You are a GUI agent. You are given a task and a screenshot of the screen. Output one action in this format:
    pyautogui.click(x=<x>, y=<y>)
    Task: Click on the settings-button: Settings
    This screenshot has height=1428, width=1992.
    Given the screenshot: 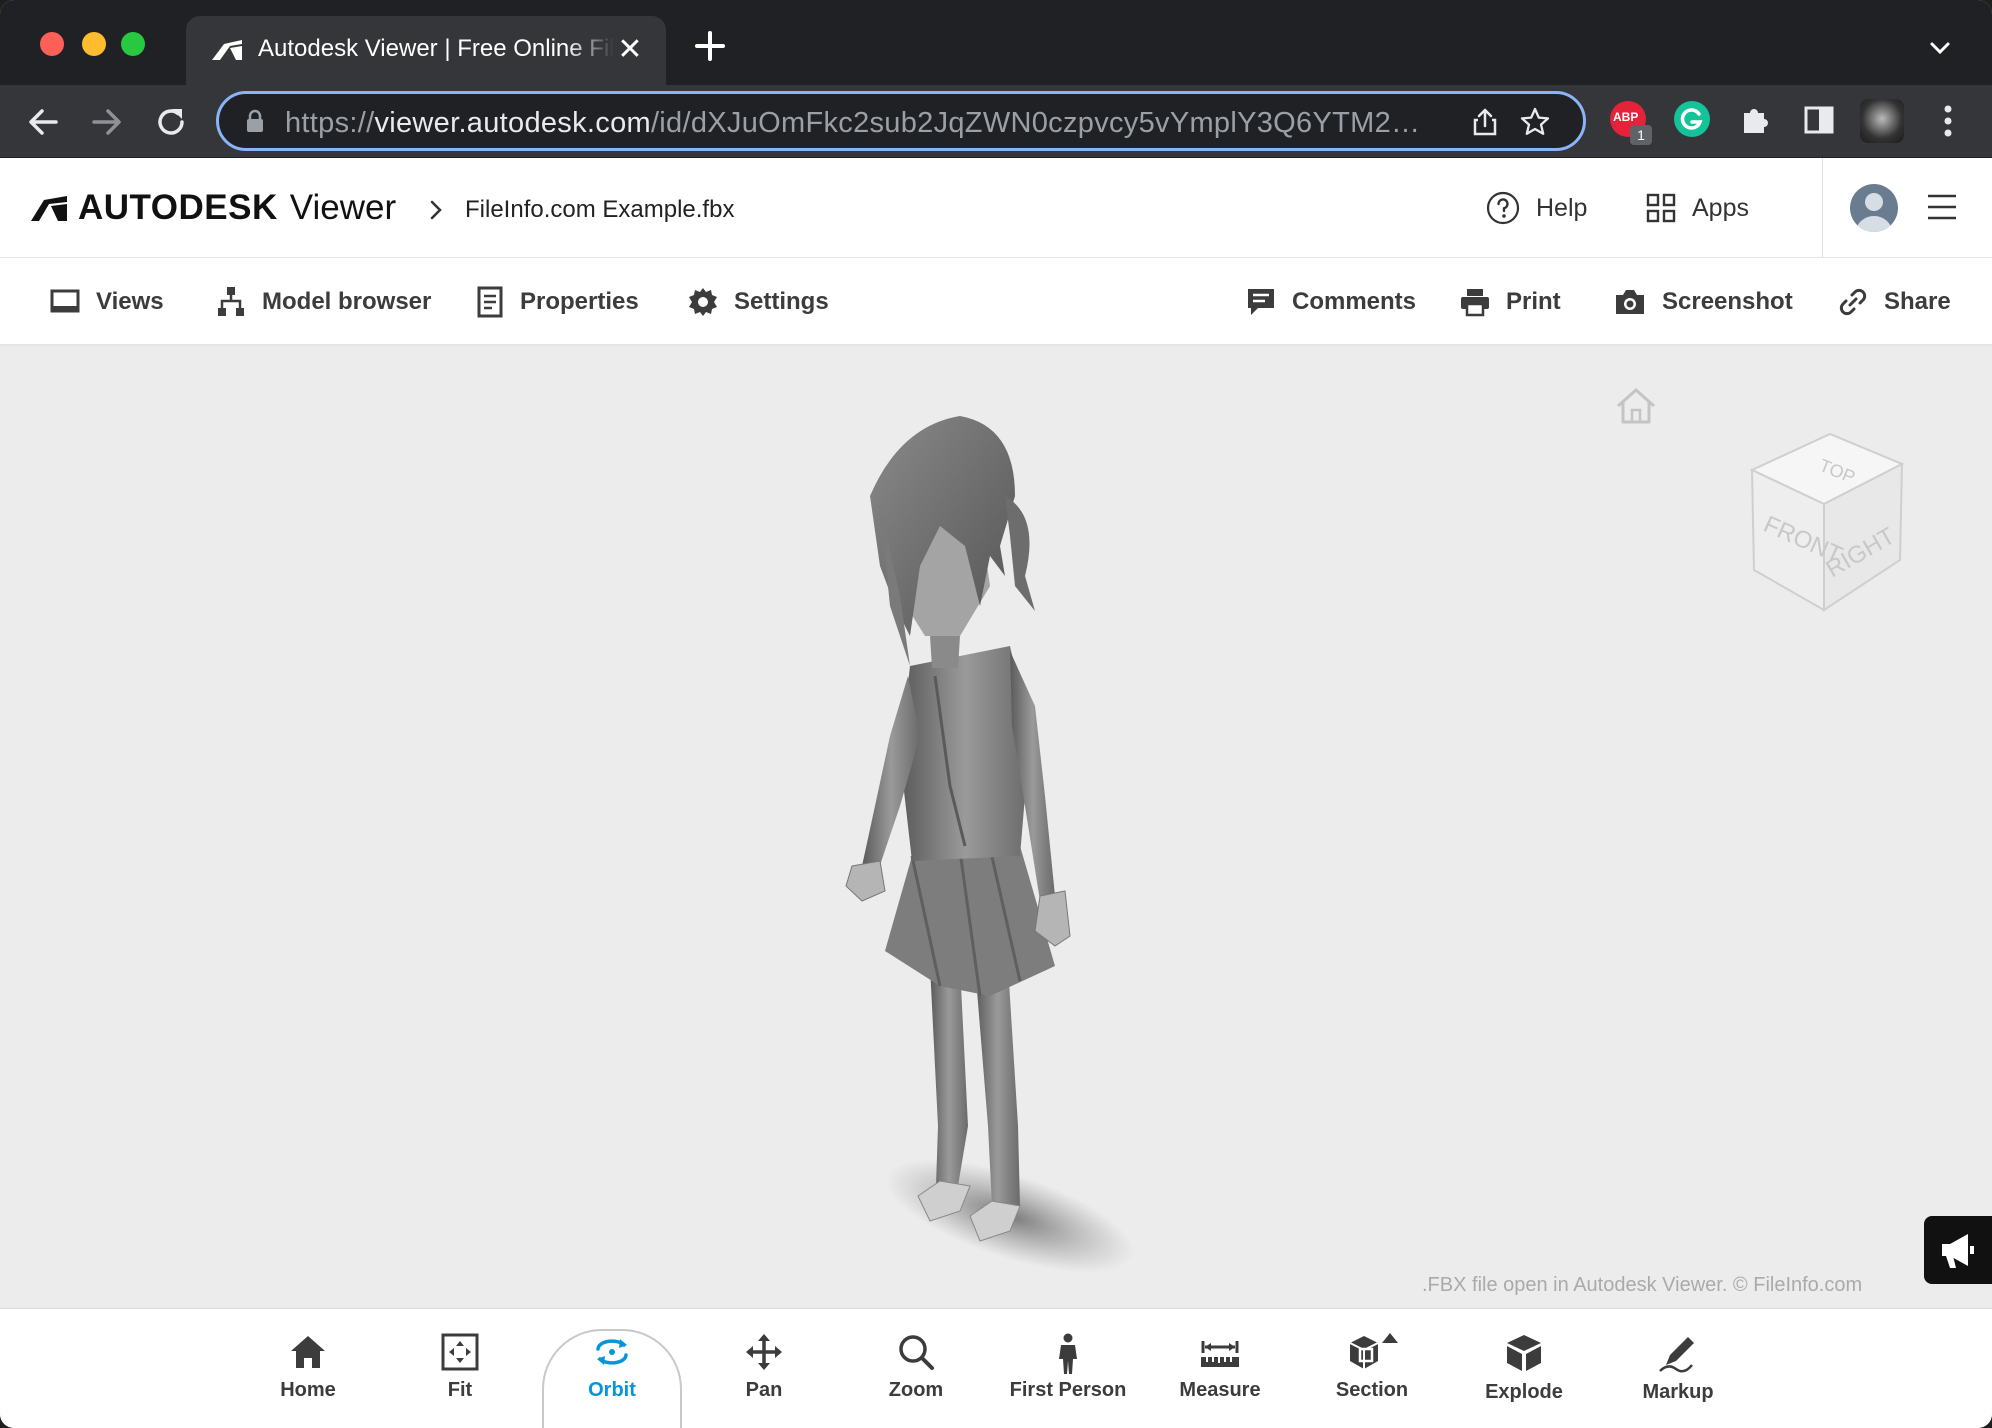 What is the action you would take?
    pyautogui.click(x=758, y=302)
    